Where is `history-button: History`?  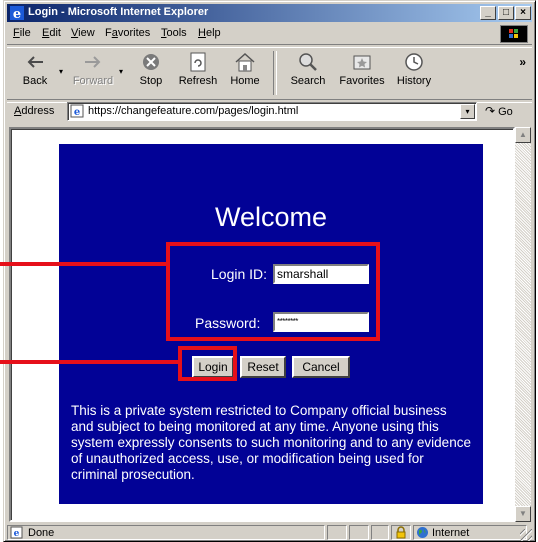 history-button: History is located at coordinates (414, 73).